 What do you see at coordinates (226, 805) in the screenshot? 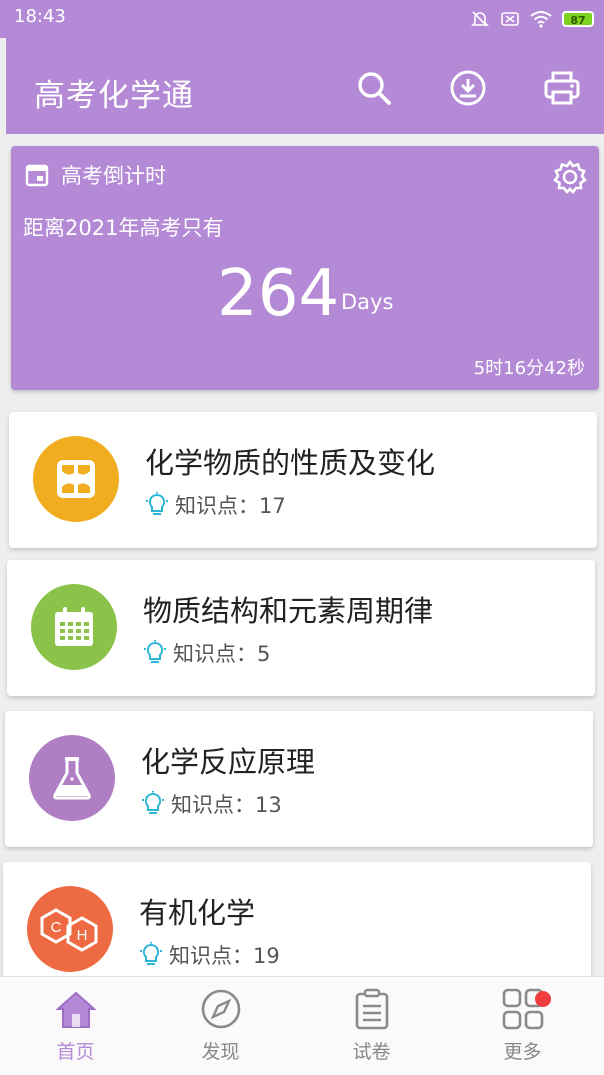
I see `topic-knowledge-count: 知识点：13` at bounding box center [226, 805].